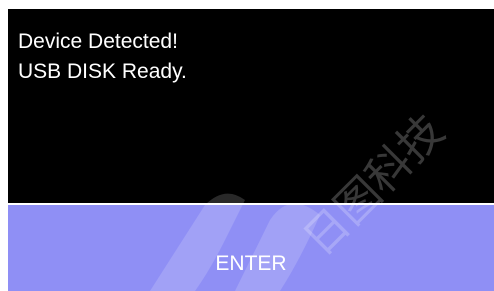 This screenshot has width=494, height=291. What do you see at coordinates (251, 263) in the screenshot?
I see `enter-button-label: ENTER` at bounding box center [251, 263].